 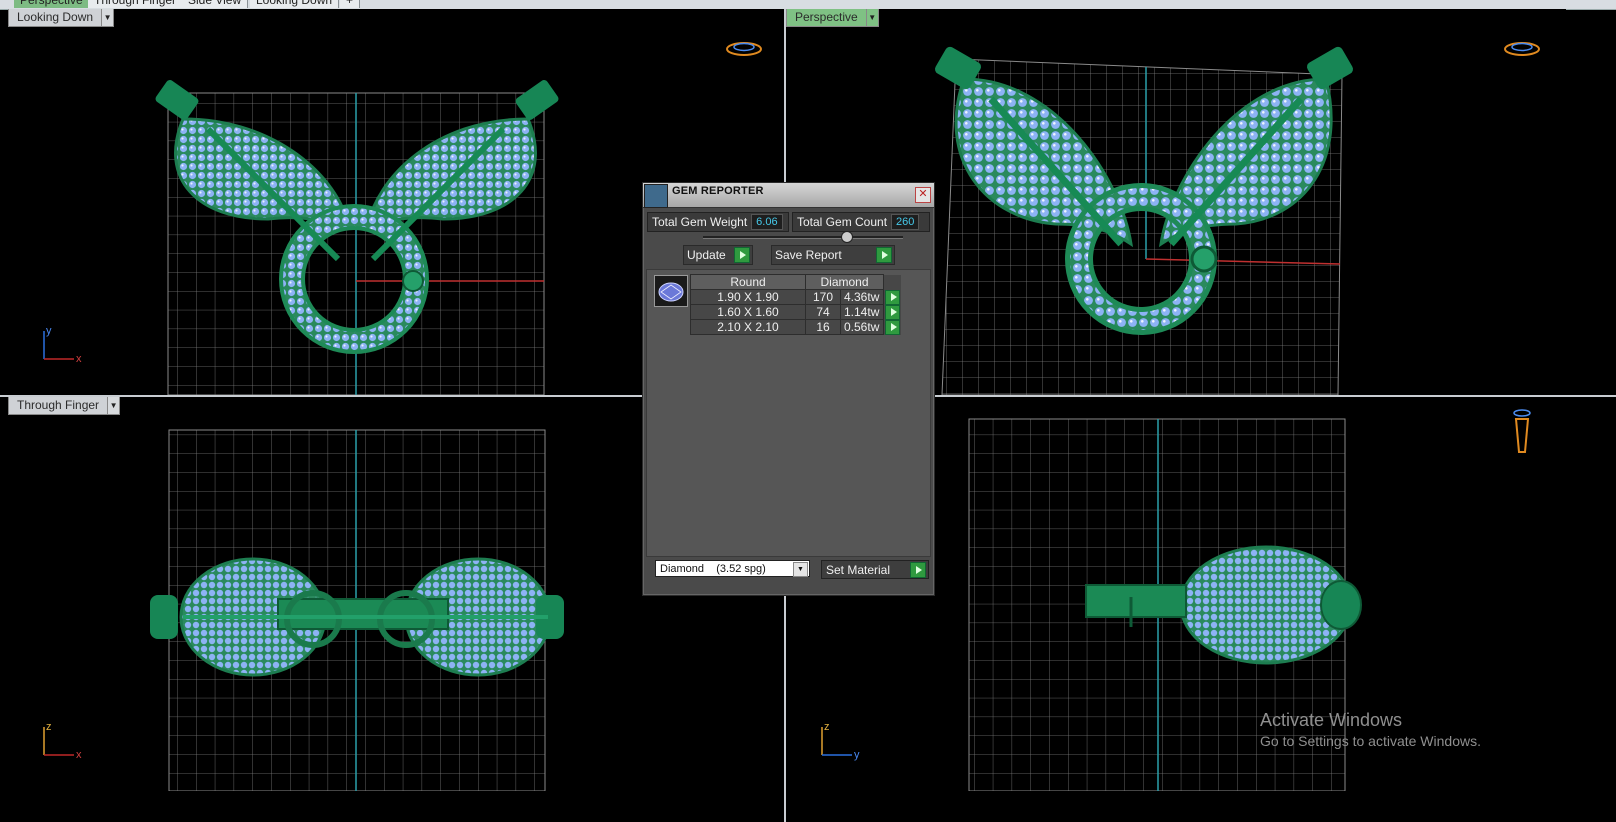 I want to click on gem-count: 16, so click(x=823, y=327).